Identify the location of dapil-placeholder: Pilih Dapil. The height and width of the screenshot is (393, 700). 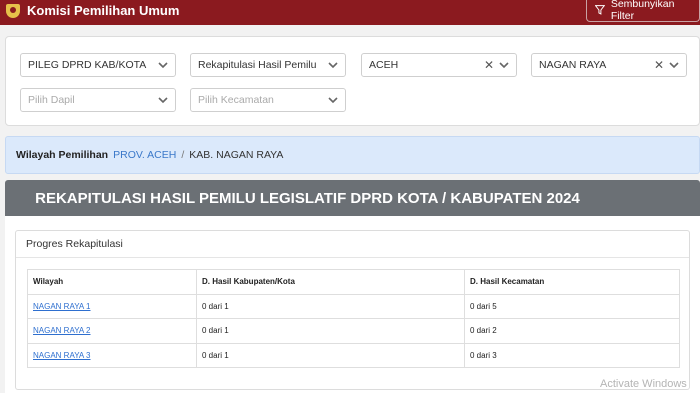
(51, 100).